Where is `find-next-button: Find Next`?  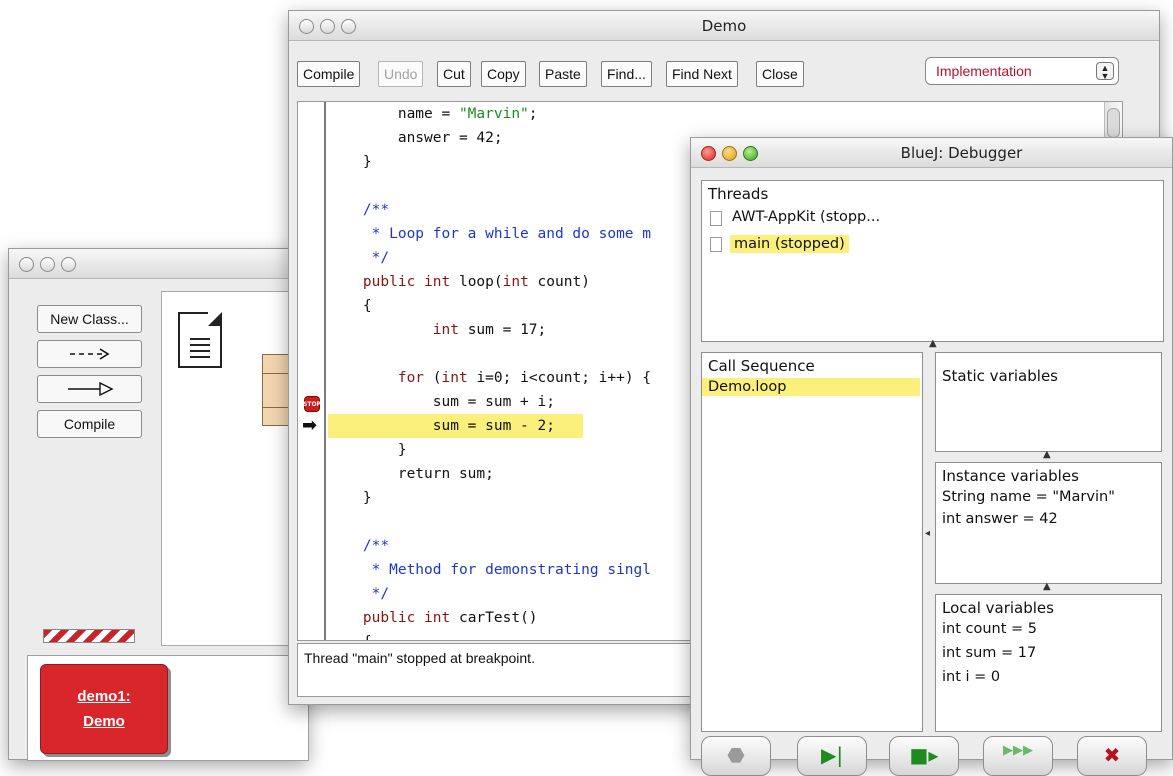
find-next-button: Find Next is located at coordinates (702, 74).